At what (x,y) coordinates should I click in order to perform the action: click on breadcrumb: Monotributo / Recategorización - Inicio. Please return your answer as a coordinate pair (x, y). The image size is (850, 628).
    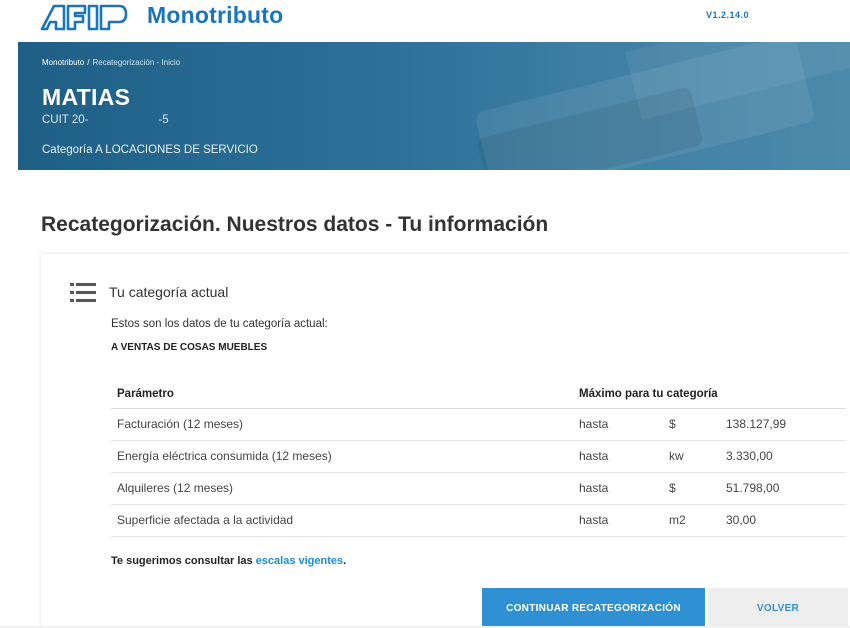
    Looking at the image, I should click on (111, 62).